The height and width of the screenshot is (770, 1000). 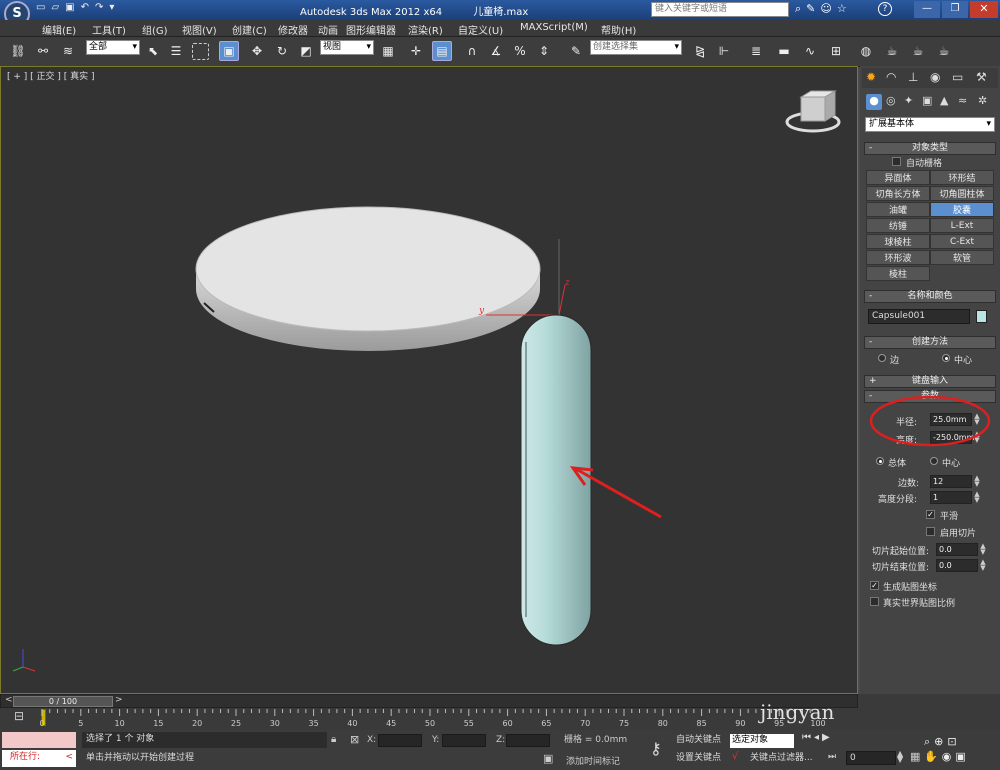 What do you see at coordinates (898, 225) in the screenshot?
I see `spindle-button: 纺锤` at bounding box center [898, 225].